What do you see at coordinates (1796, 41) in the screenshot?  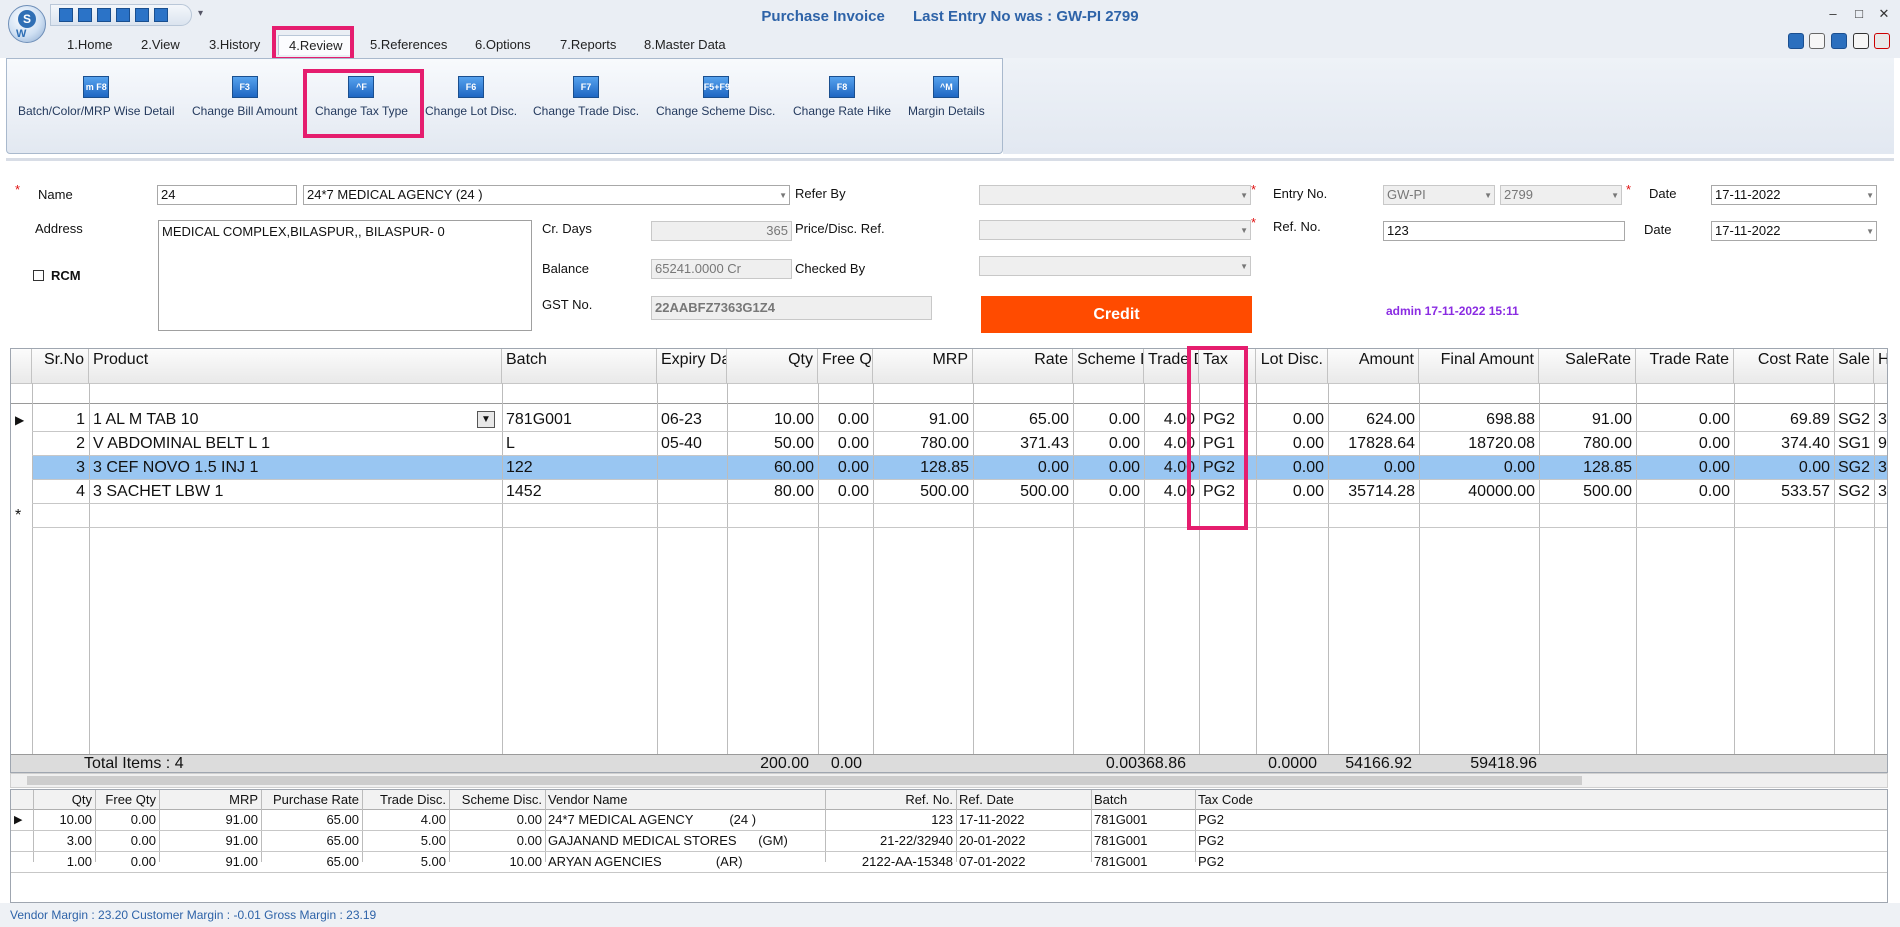 I see `help-icon` at bounding box center [1796, 41].